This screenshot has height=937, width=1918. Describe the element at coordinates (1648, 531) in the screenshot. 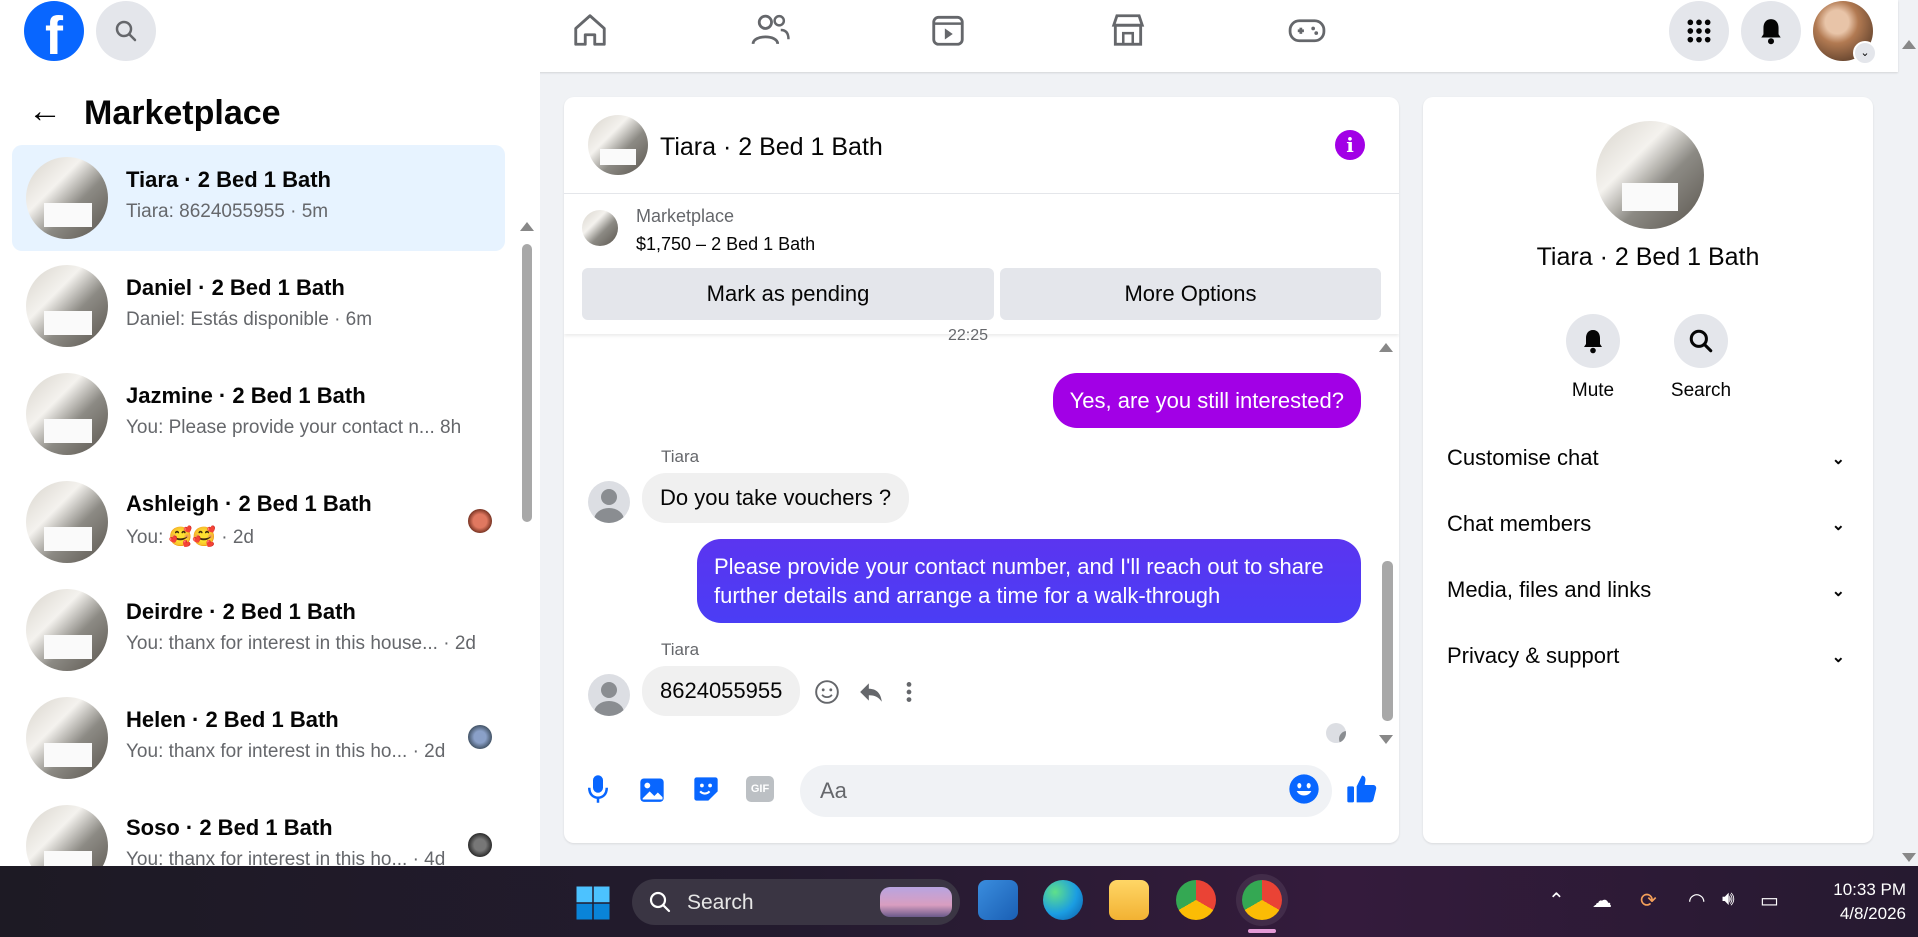

I see `chat-members-section: Chat members ⌄` at that location.